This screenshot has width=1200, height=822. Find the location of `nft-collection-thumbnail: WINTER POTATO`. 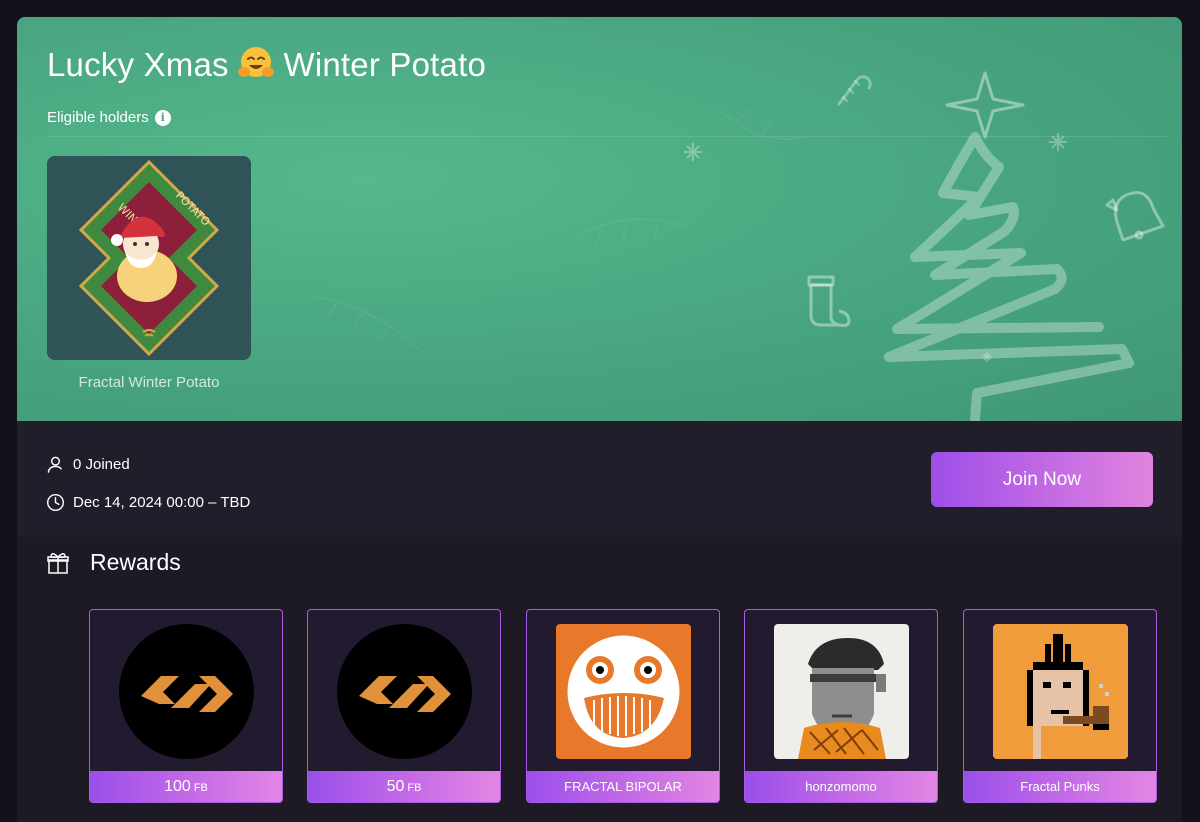

nft-collection-thumbnail: WINTER POTATO is located at coordinates (149, 258).